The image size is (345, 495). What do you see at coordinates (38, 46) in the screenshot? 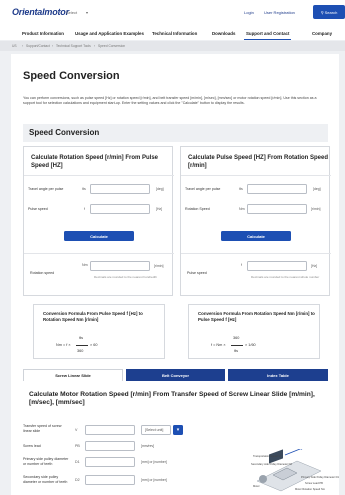
I see `breadcrumb-support: Support/Contact` at bounding box center [38, 46].